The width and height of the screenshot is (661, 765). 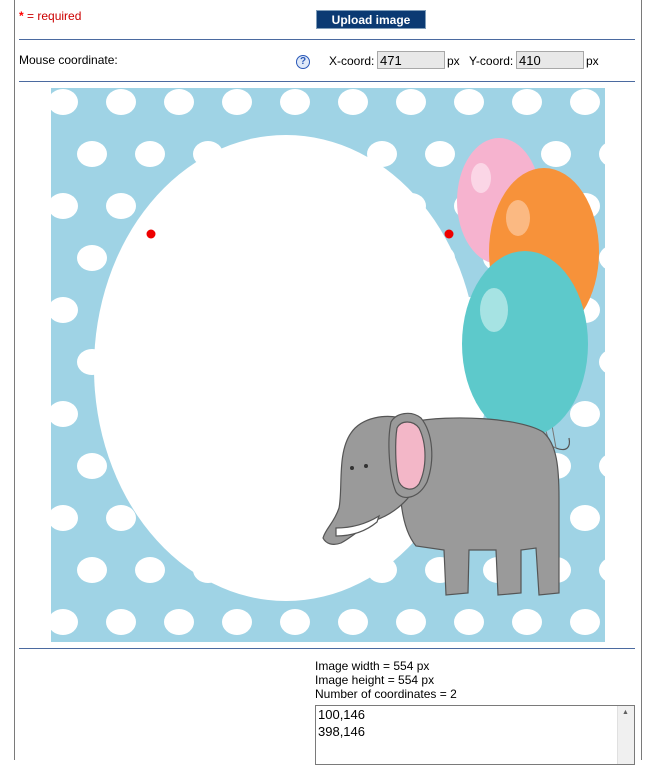 I want to click on elephant-ear-inner, so click(x=410, y=455).